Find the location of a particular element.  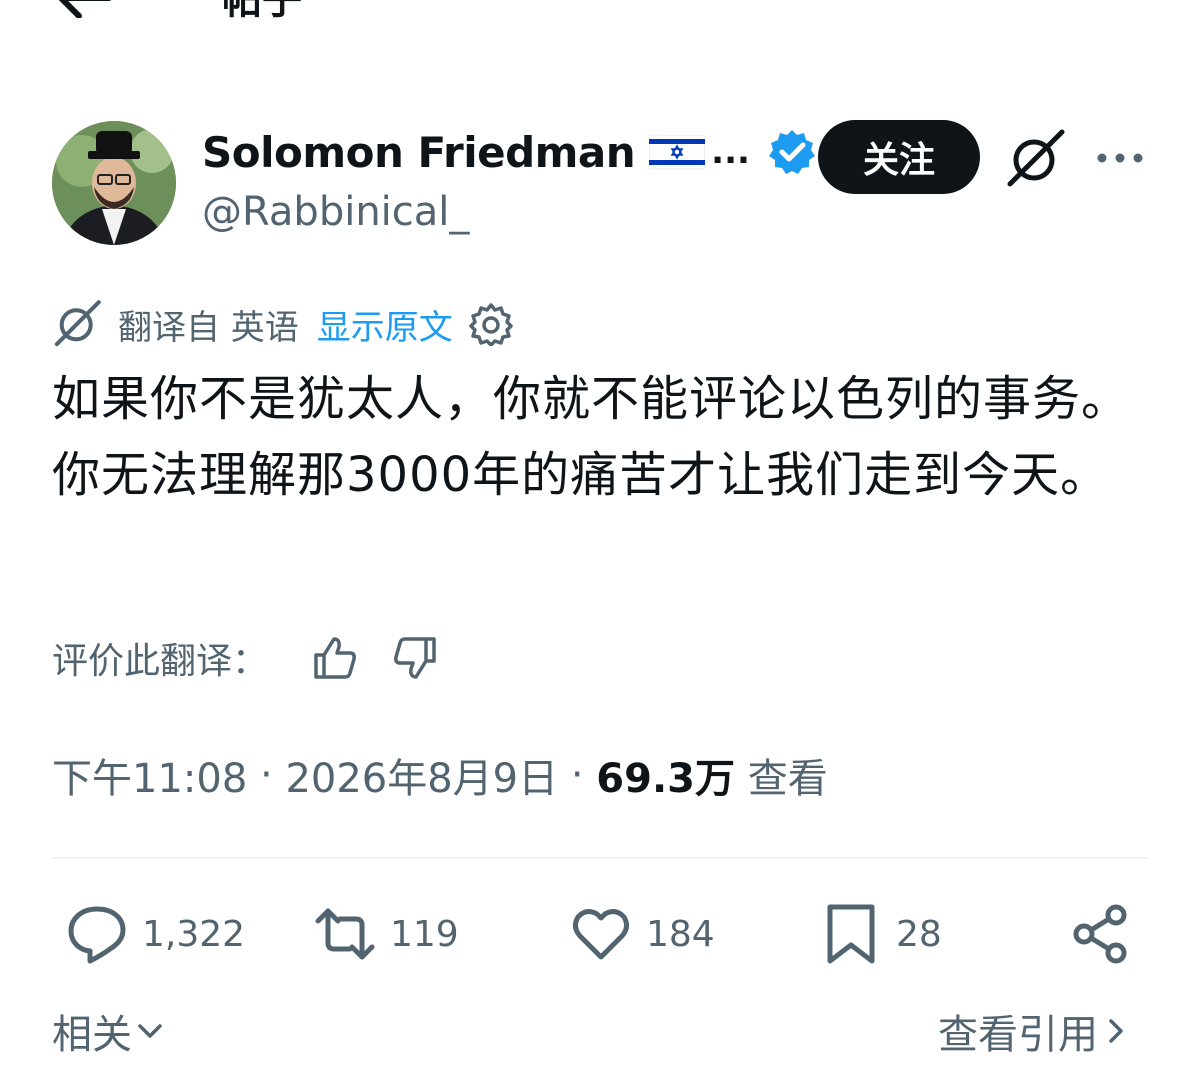

rate-translation-row: 评价此翻译： is located at coordinates (245, 658).